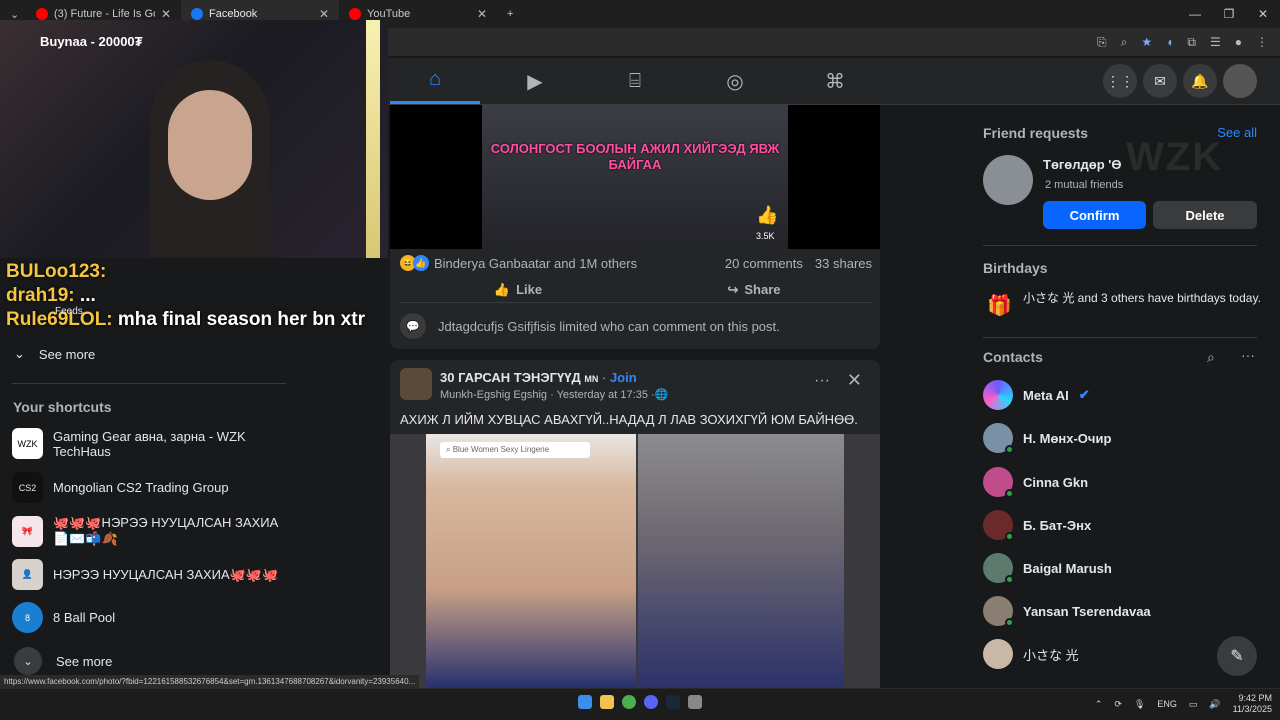 Image resolution: width=1280 pixels, height=720 pixels. Describe the element at coordinates (1252, 704) in the screenshot. I see `clock: 9:42 PM 11/3/2025` at that location.